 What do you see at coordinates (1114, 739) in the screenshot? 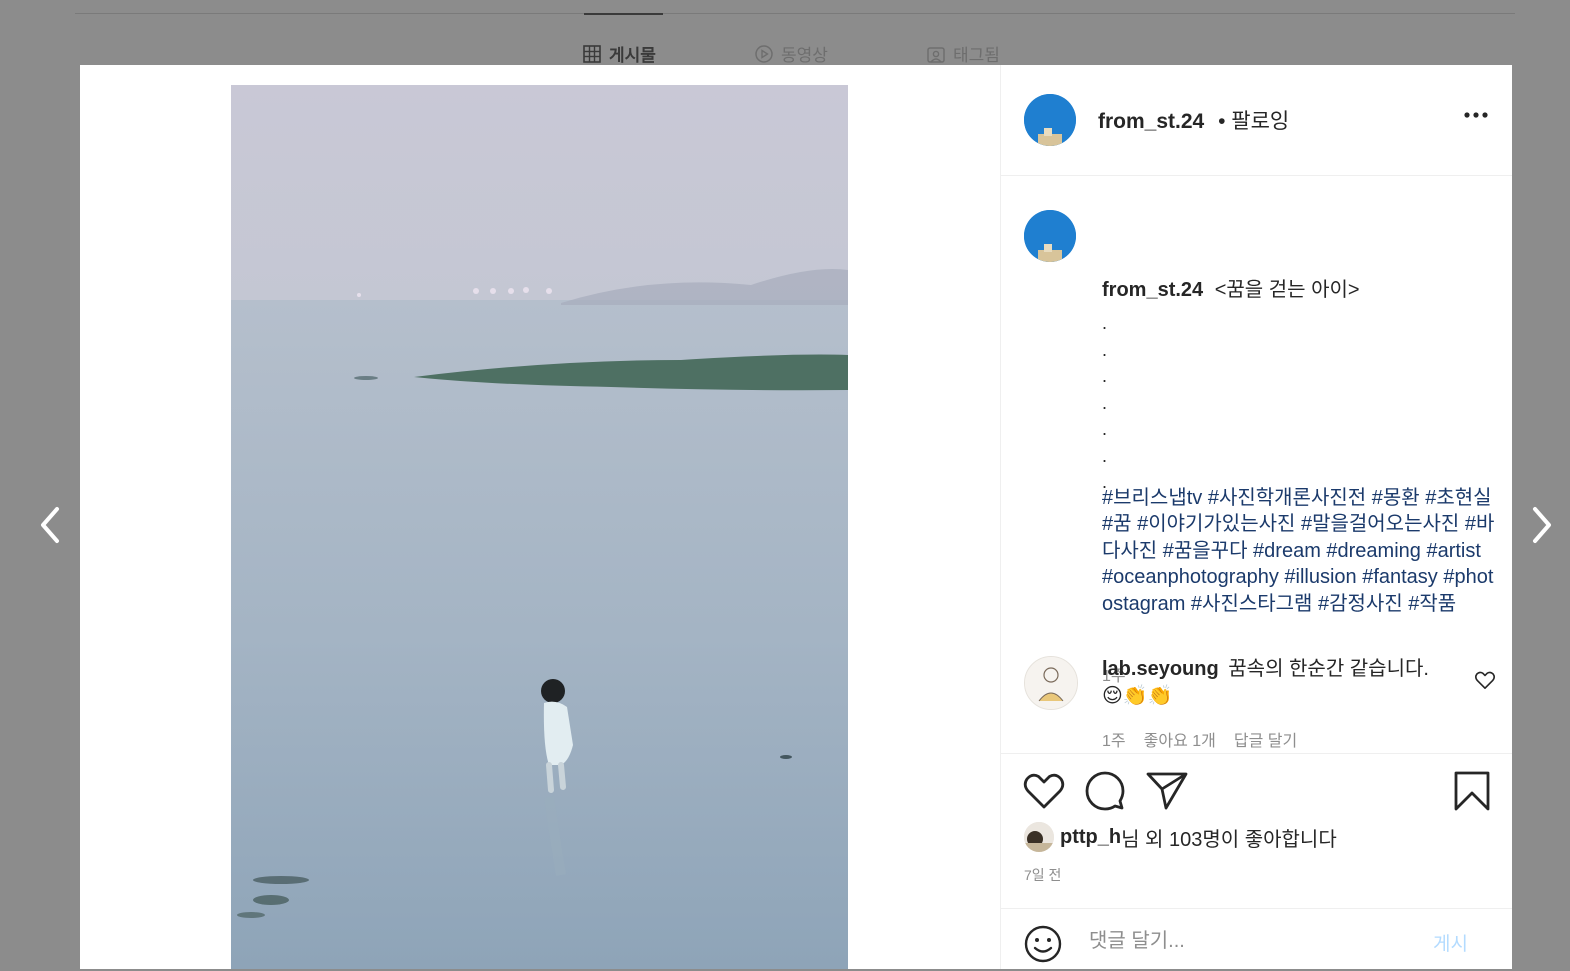
I see `comment-time: 1주` at bounding box center [1114, 739].